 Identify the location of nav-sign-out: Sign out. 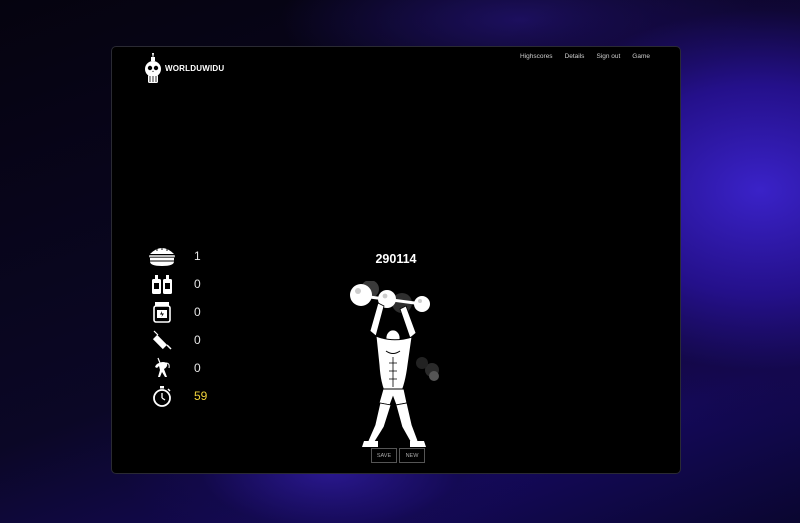
(608, 56).